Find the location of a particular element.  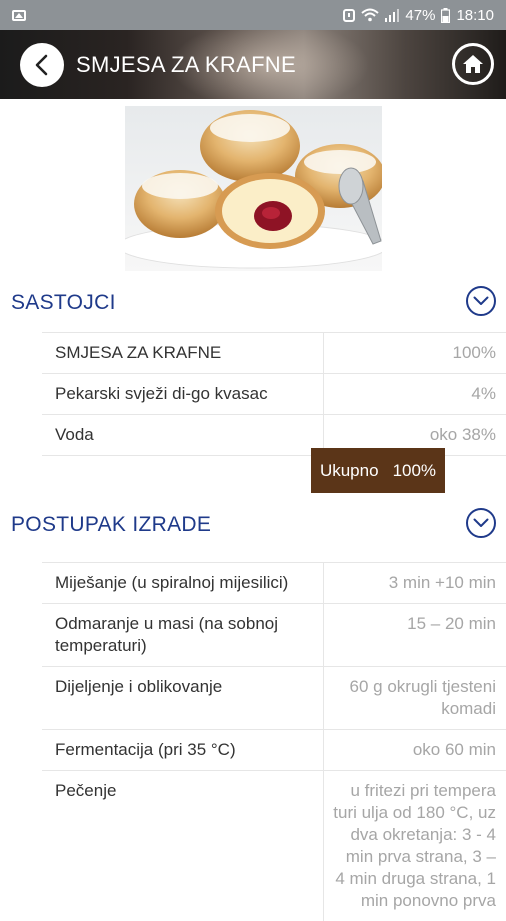

table-row: SMJESA ZA KRAFNE 100% is located at coordinates (274, 352).